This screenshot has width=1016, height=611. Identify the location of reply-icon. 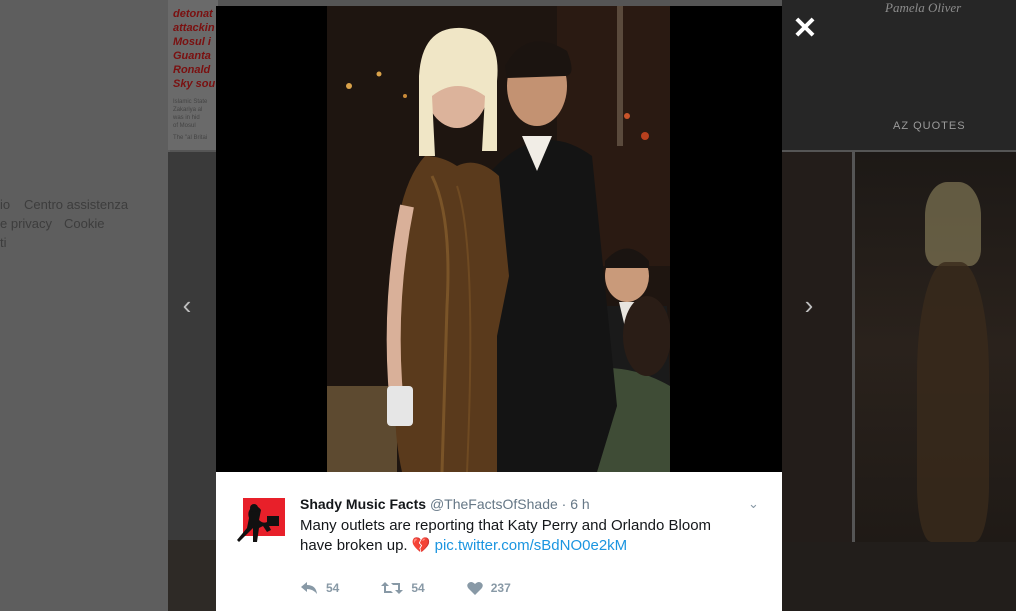
(309, 588).